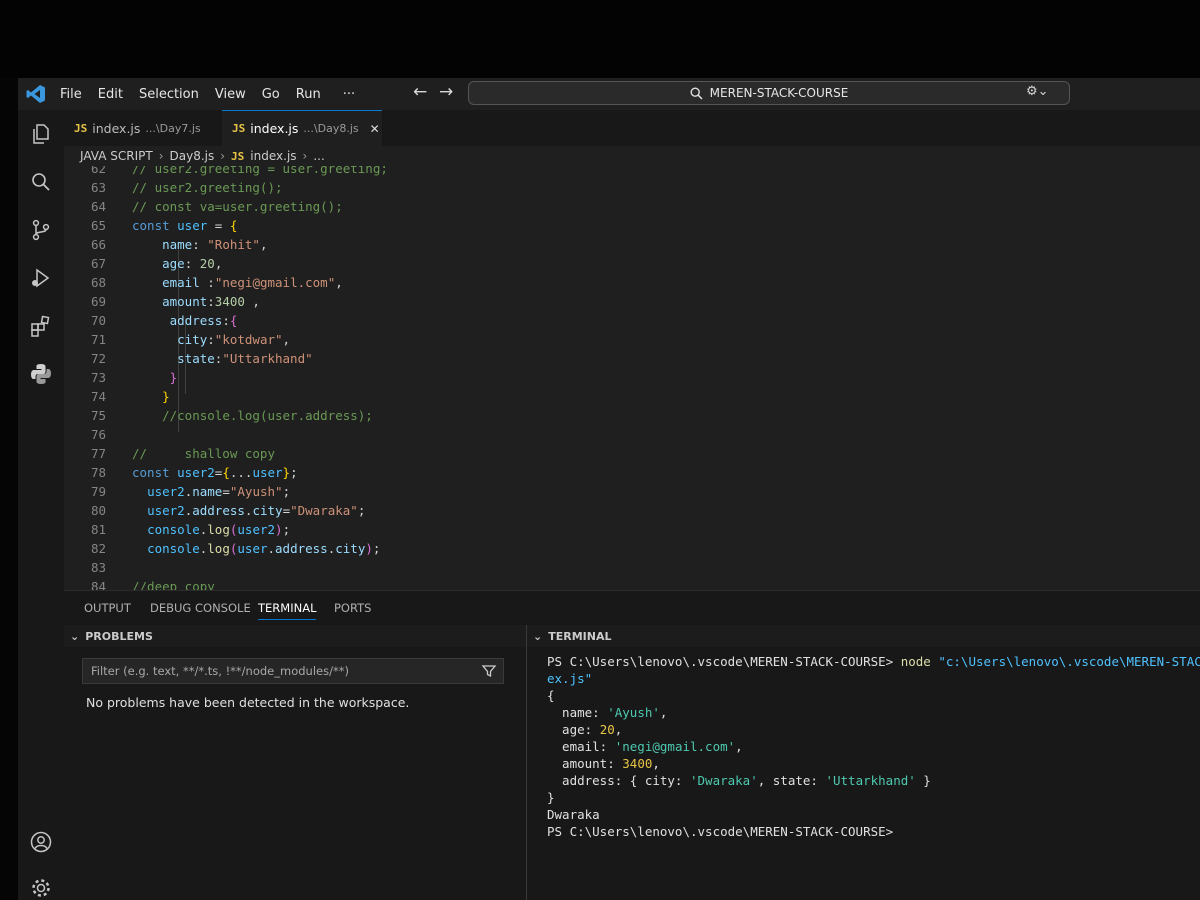  Describe the element at coordinates (203, 282) in the screenshot. I see `code-line: 68 email : "negi@gmail.com",` at that location.